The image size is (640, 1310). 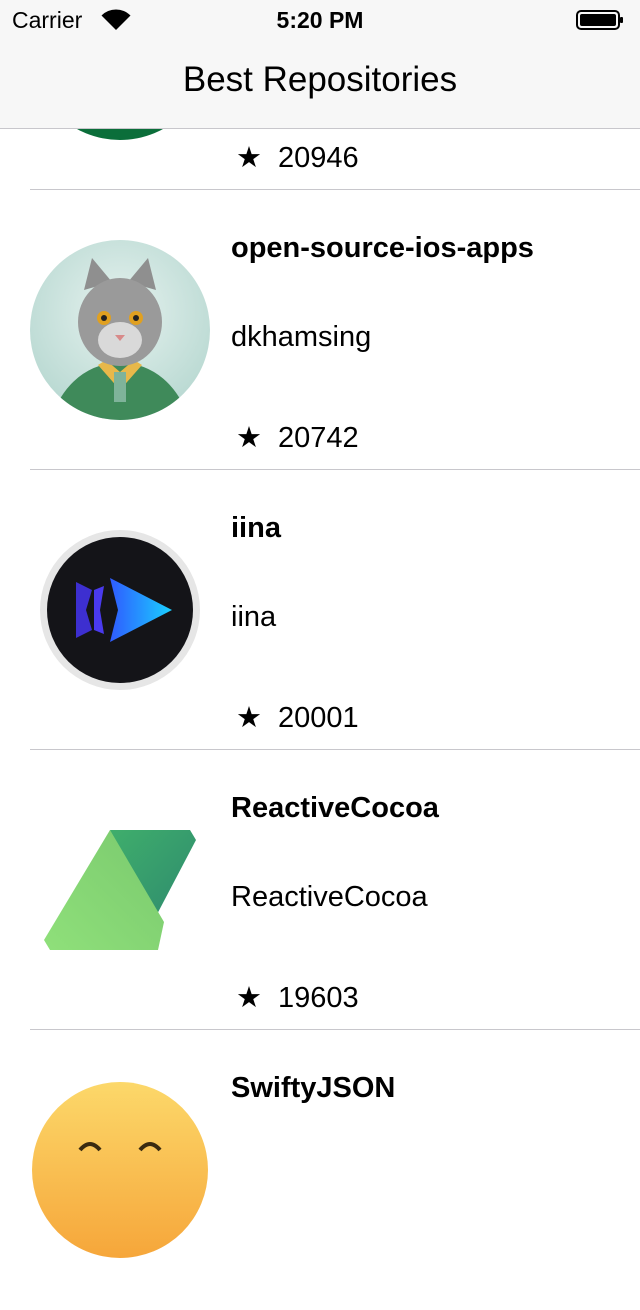 What do you see at coordinates (318, 998) in the screenshot?
I see `star-count-value: 19603` at bounding box center [318, 998].